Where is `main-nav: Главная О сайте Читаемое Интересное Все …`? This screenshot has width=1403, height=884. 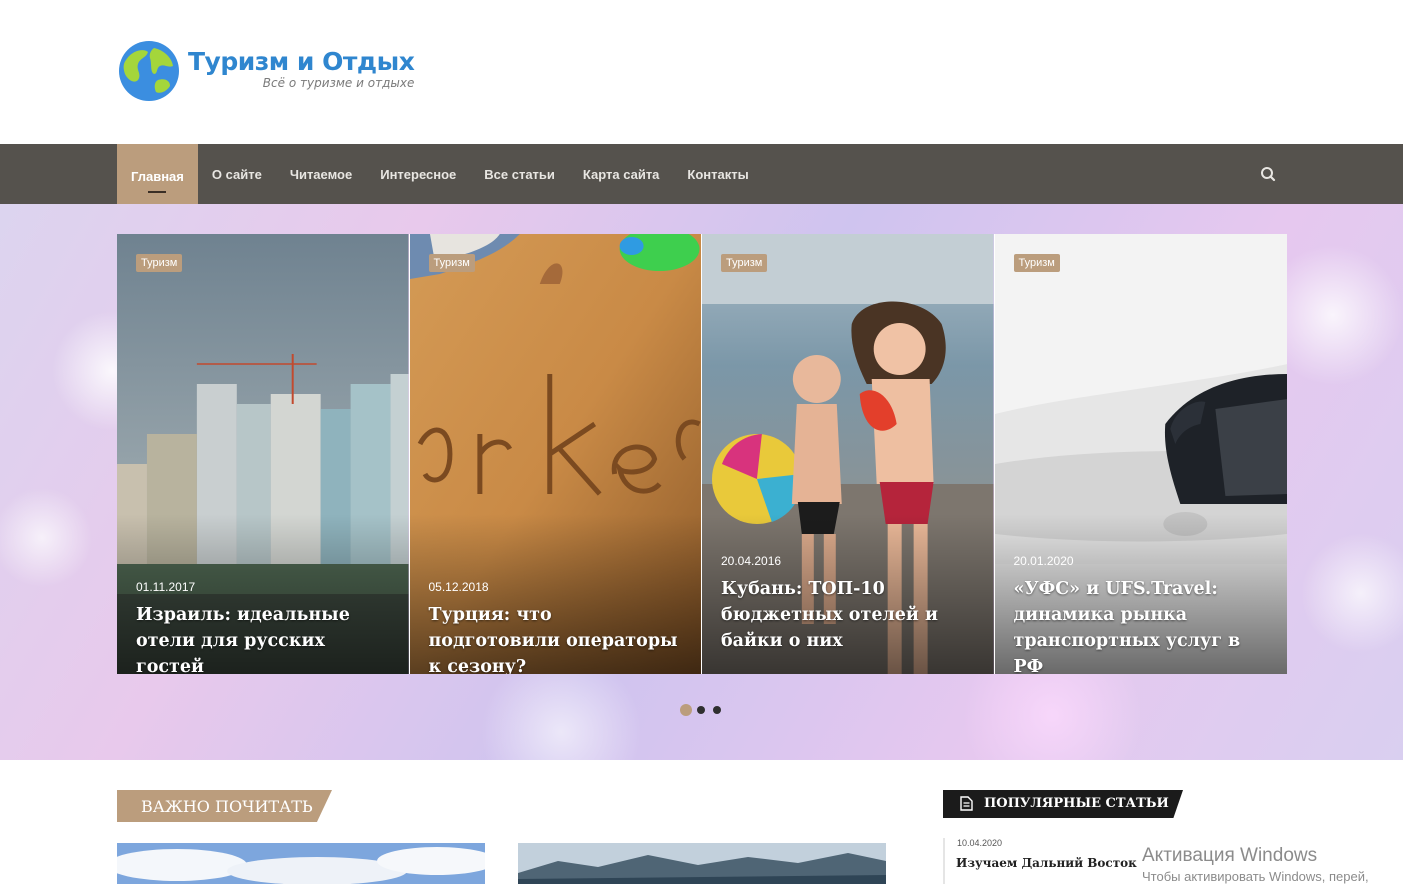
main-nav: Главная О сайте Читаемое Интересное Все … is located at coordinates (701, 176).